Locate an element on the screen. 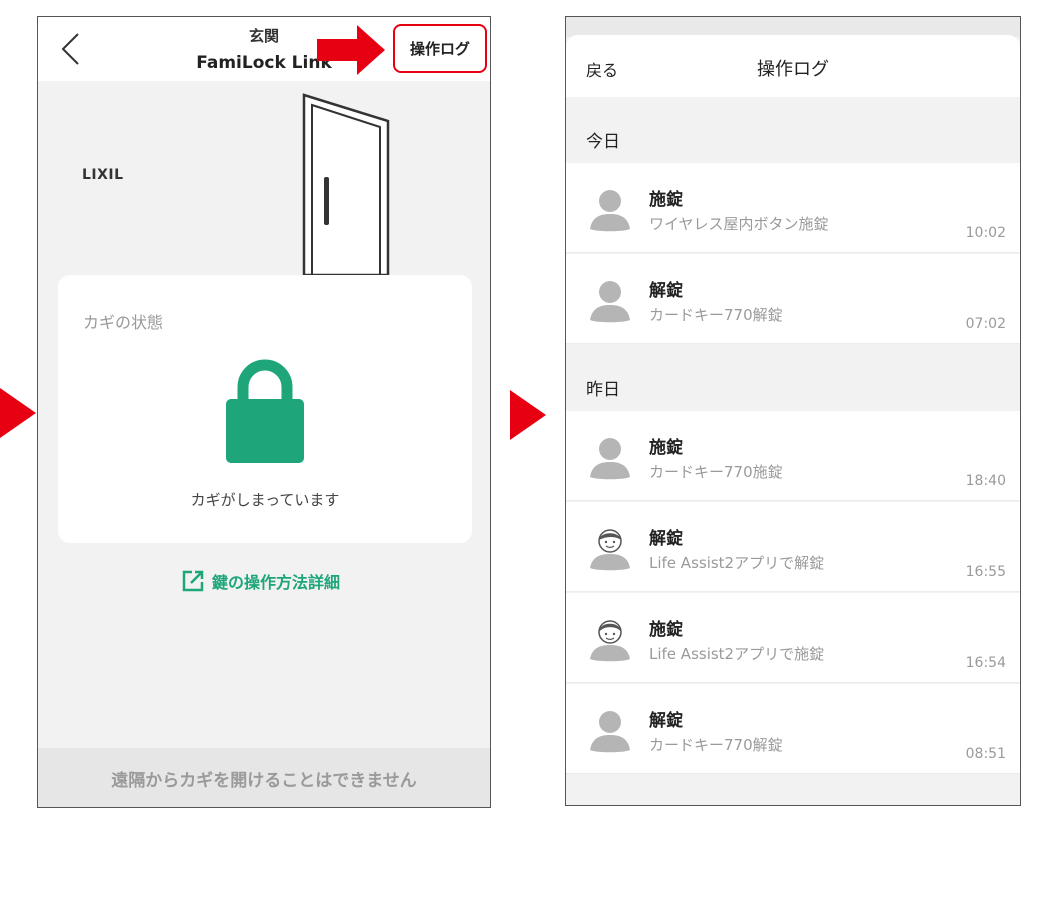 This screenshot has height=906, width=1058. lock-status-label: カギの状態 is located at coordinates (123, 322).